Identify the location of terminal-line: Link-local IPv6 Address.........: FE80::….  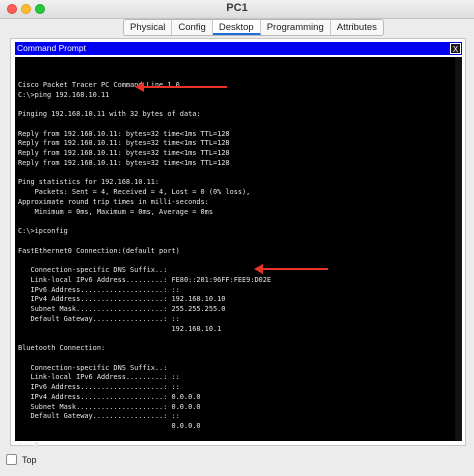
(145, 279).